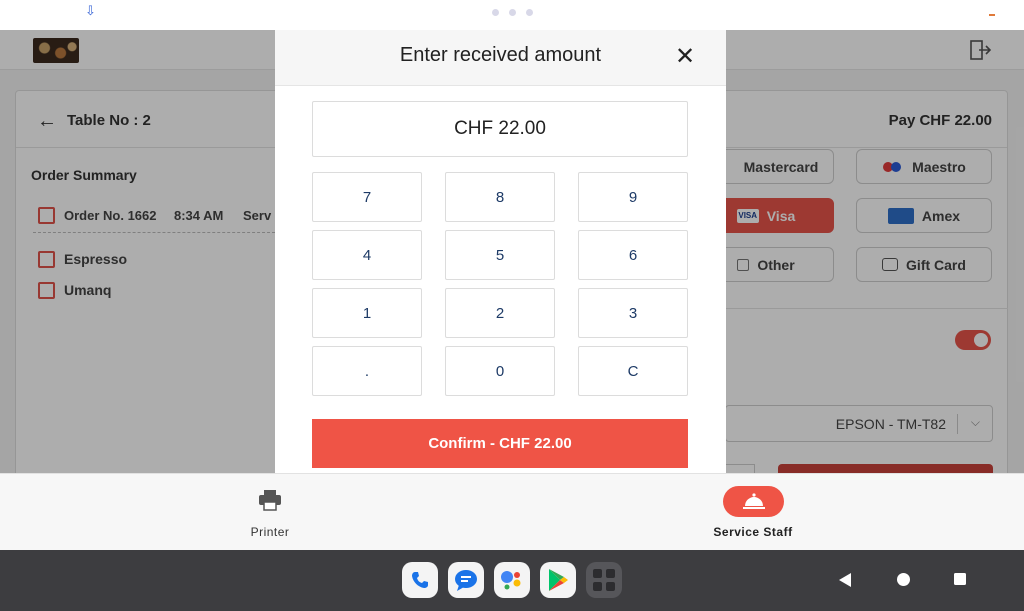 The width and height of the screenshot is (1024, 611). What do you see at coordinates (500, 255) in the screenshot?
I see `key-5: 5` at bounding box center [500, 255].